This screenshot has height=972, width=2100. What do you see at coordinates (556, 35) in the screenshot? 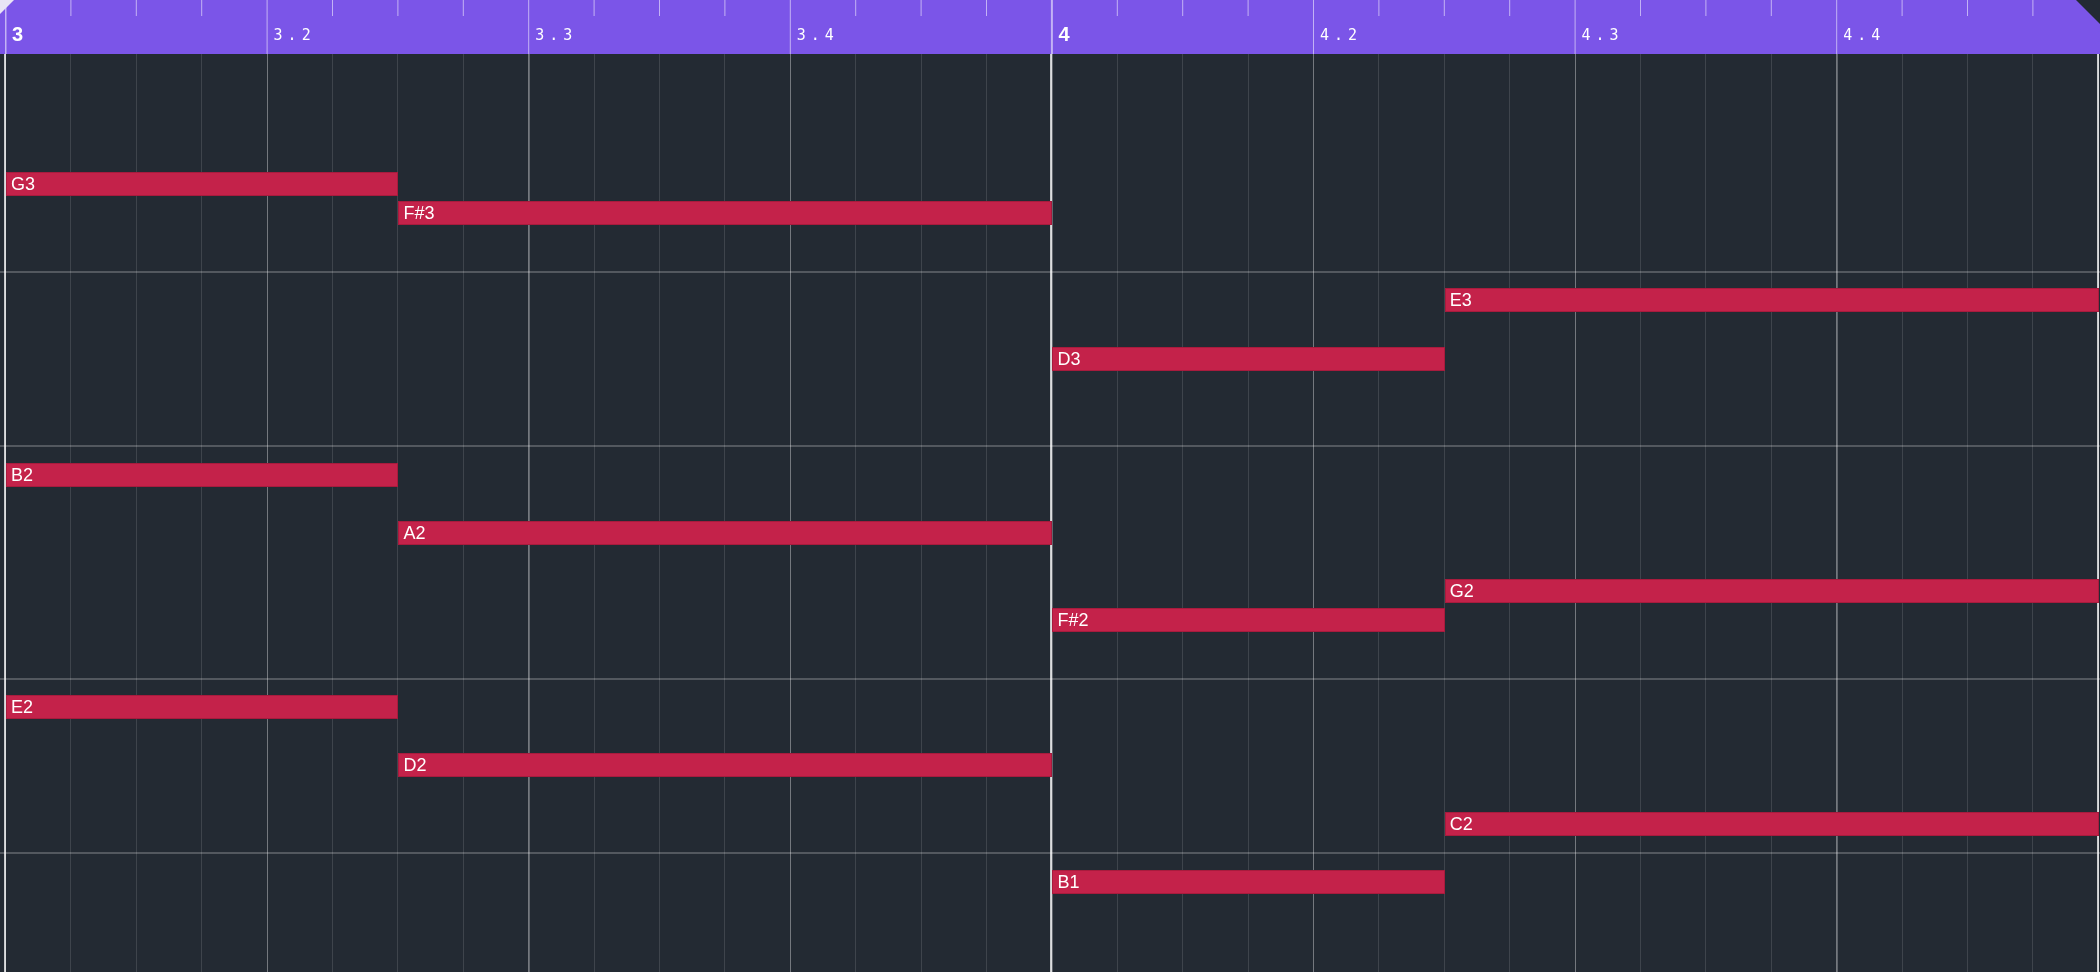
I see `ruler-label: 3.3` at bounding box center [556, 35].